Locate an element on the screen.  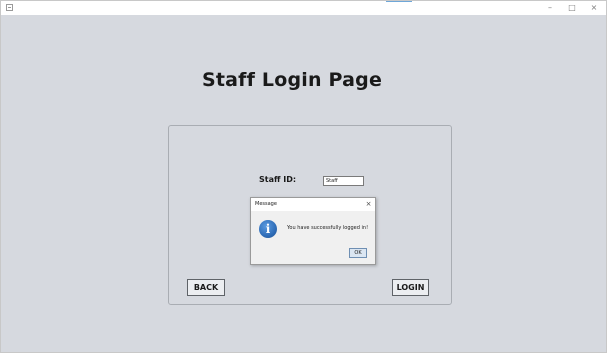
close-icon: × is located at coordinates (594, 8).